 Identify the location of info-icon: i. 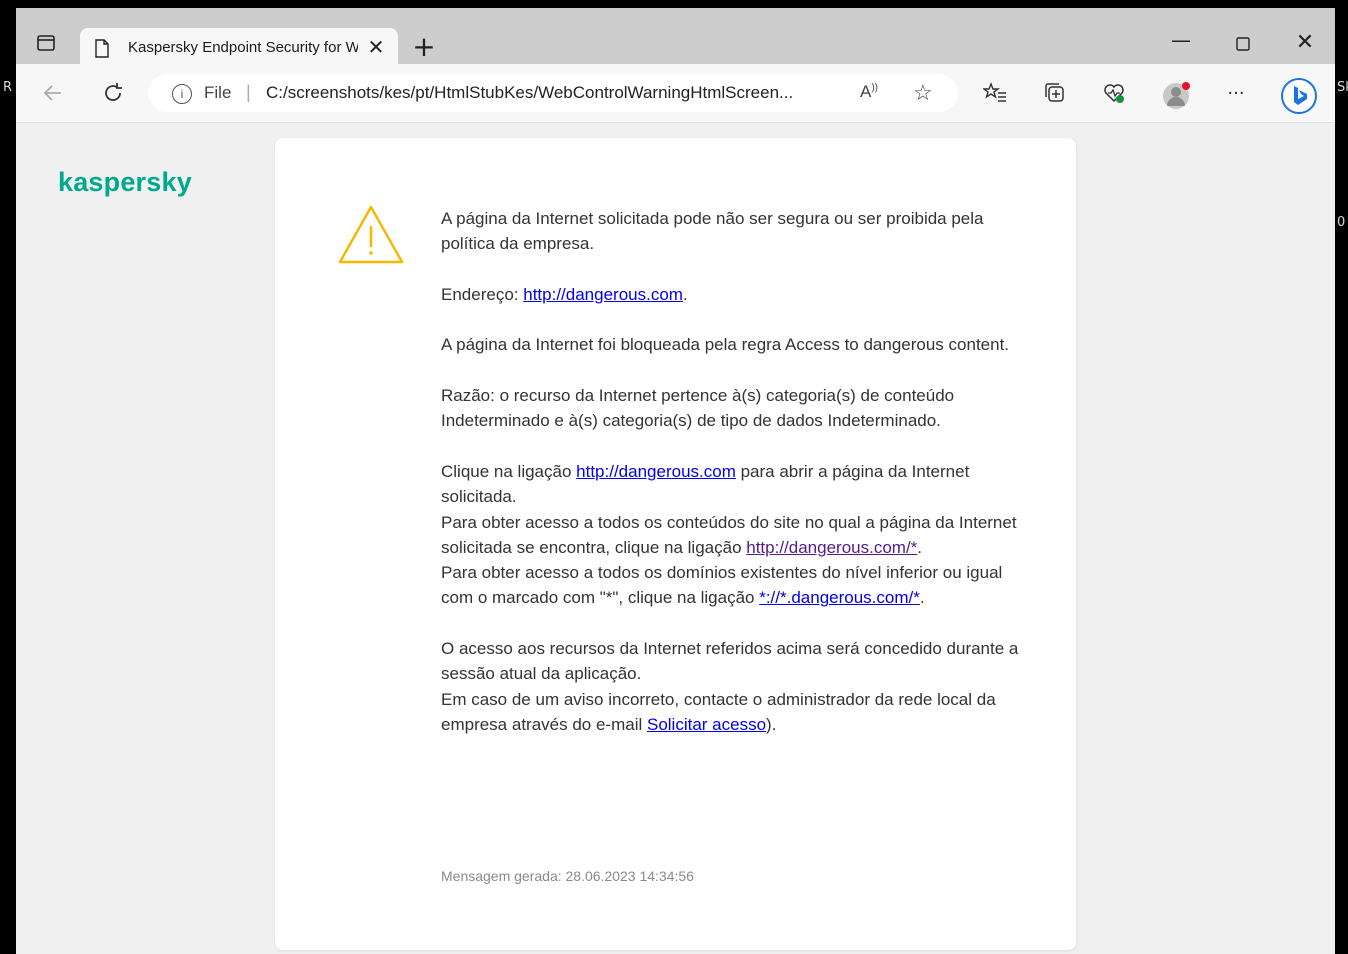
(182, 94).